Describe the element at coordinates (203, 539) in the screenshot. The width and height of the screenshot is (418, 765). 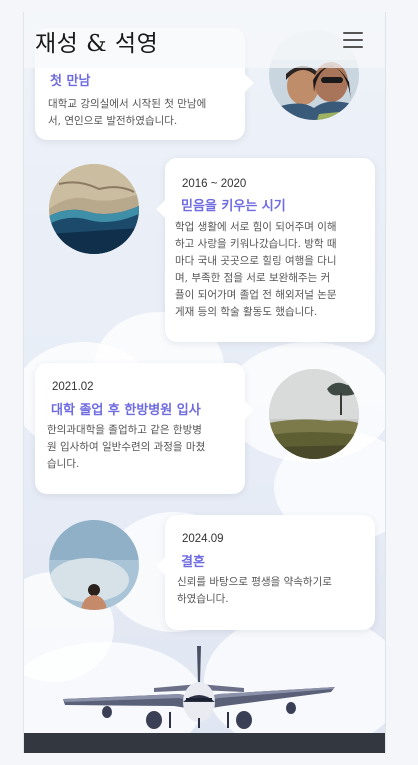
I see `event-date: 2024.09` at that location.